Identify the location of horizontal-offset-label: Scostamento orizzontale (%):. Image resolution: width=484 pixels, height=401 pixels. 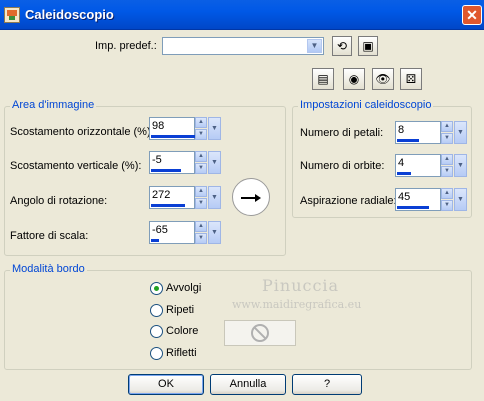
(82, 132).